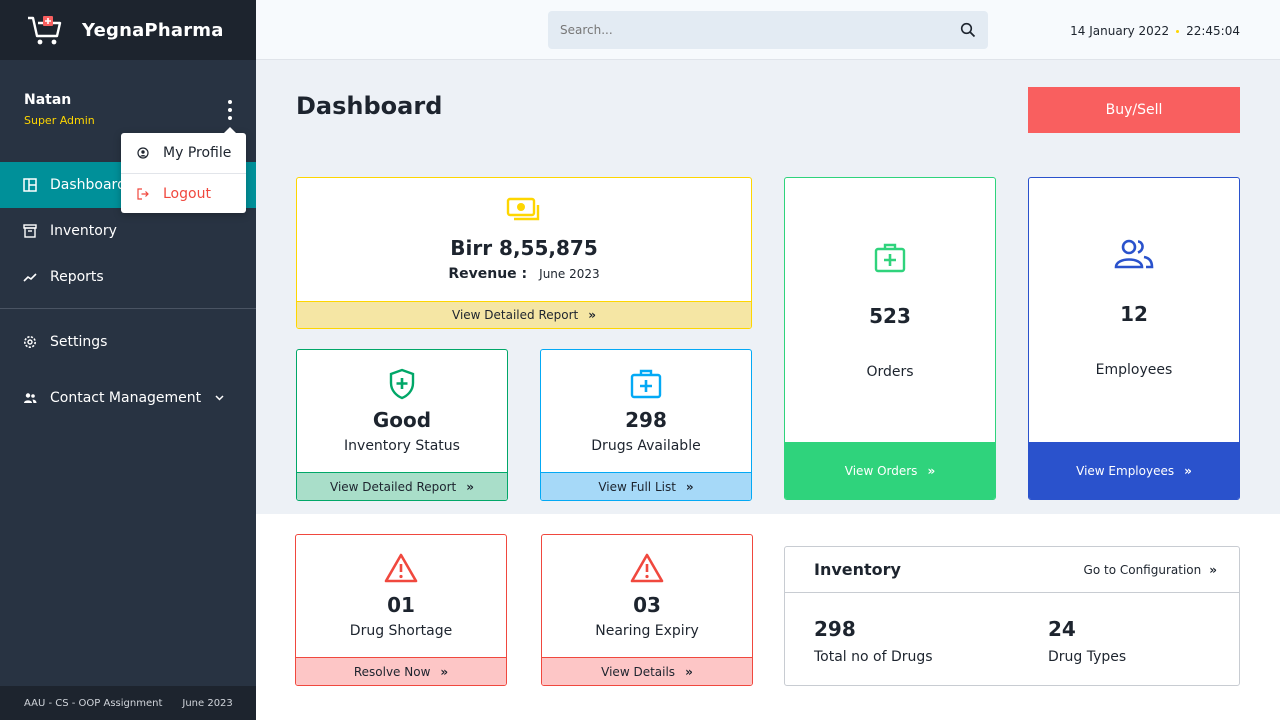 This screenshot has height=720, width=1280. What do you see at coordinates (1125, 471) in the screenshot?
I see `link-label: View Employees` at bounding box center [1125, 471].